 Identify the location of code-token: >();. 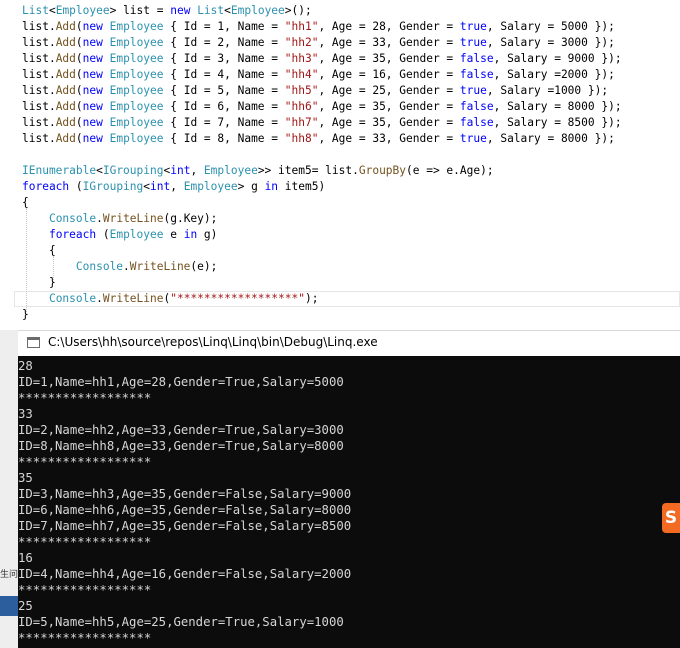
(298, 10).